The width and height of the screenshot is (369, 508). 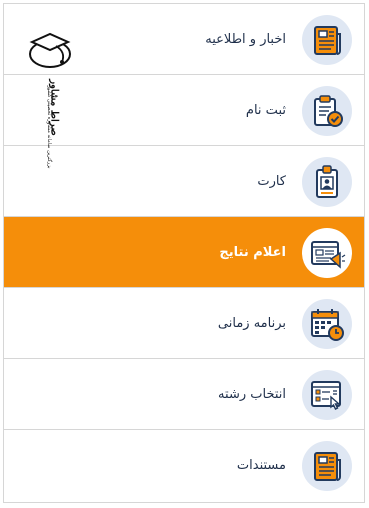 What do you see at coordinates (252, 252) in the screenshot?
I see `menu-item-label: اعلام نتایج` at bounding box center [252, 252].